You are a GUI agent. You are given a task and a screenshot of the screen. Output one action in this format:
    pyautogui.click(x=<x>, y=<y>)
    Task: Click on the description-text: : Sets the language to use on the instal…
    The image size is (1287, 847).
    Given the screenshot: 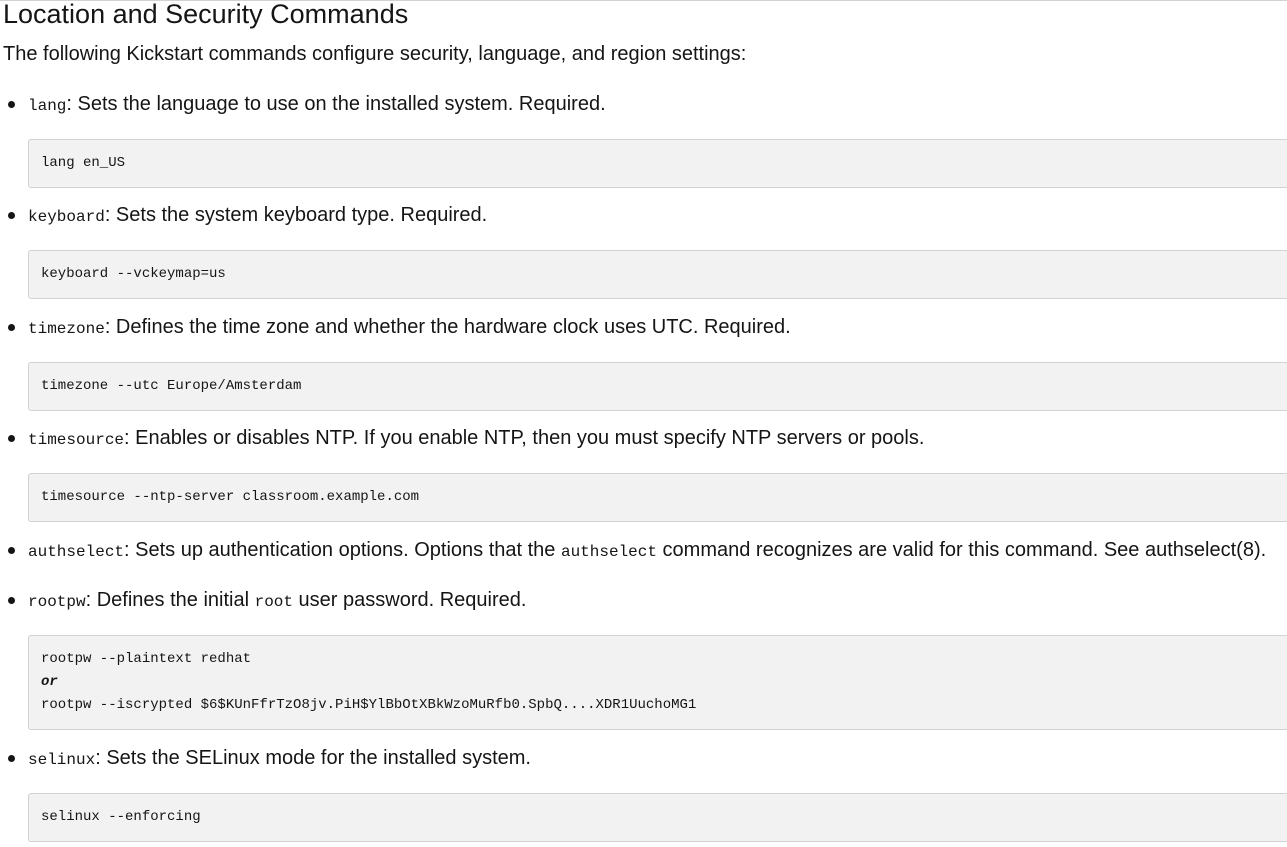 What is the action you would take?
    pyautogui.click(x=336, y=104)
    